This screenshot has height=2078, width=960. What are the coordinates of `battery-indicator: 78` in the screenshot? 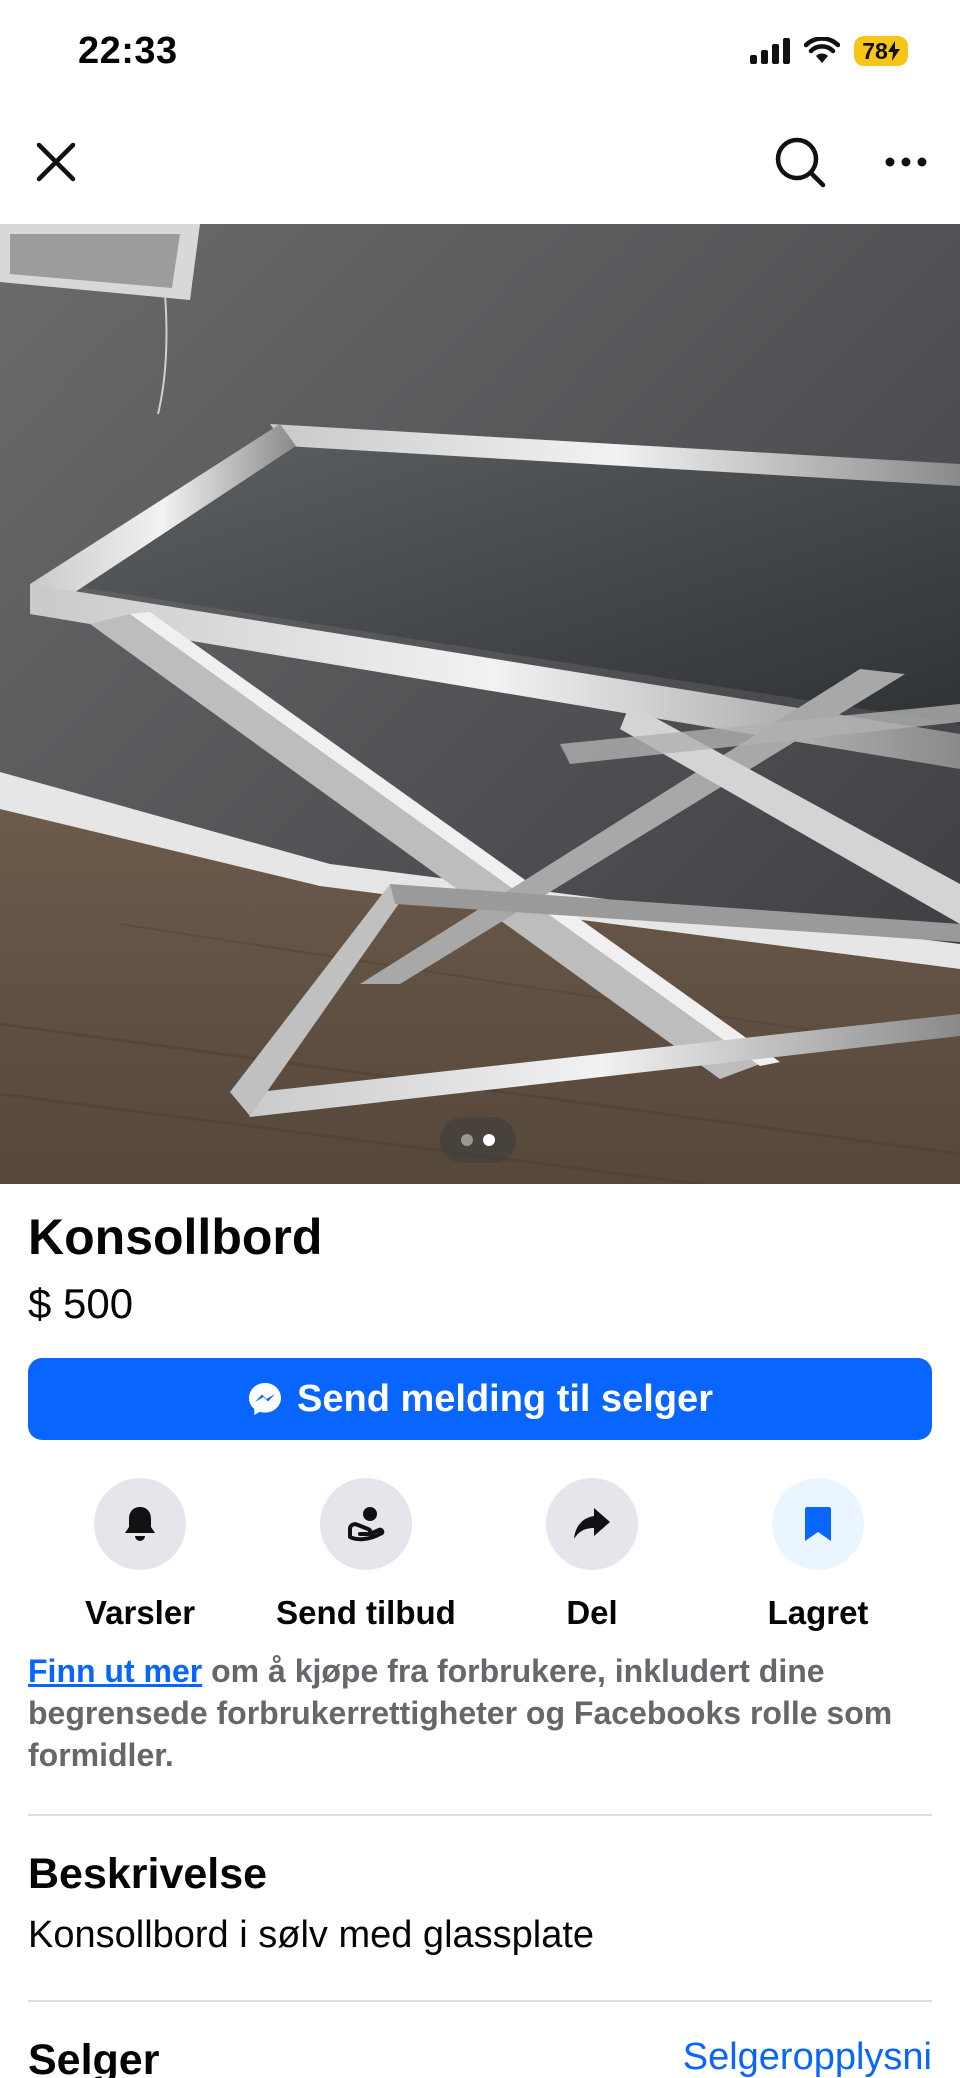 It's located at (881, 51).